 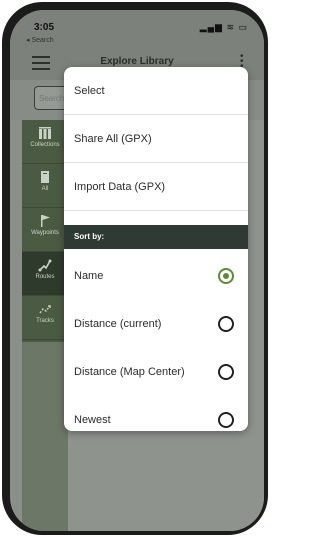 What do you see at coordinates (156, 413) in the screenshot?
I see `sort-option-newest: Newest` at bounding box center [156, 413].